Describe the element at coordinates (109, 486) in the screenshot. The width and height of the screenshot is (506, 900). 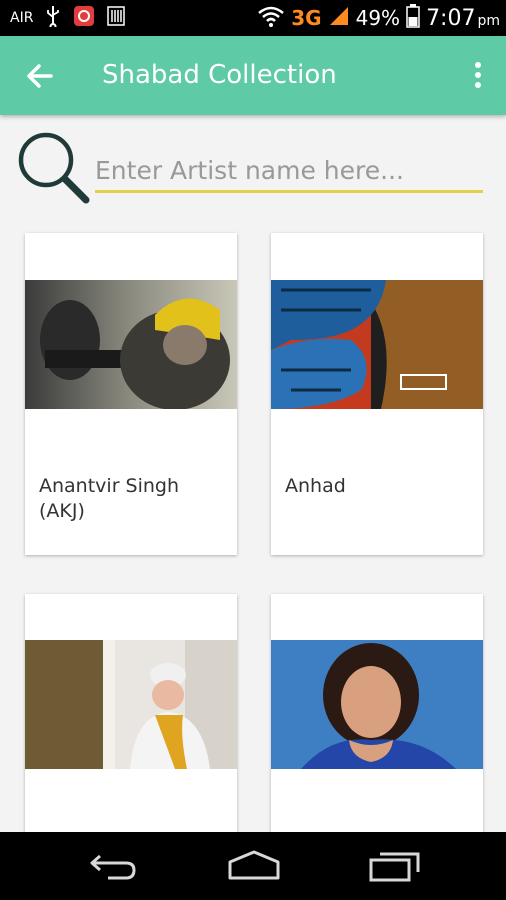
I see `artist-name-line1: Anantvir Singh` at that location.